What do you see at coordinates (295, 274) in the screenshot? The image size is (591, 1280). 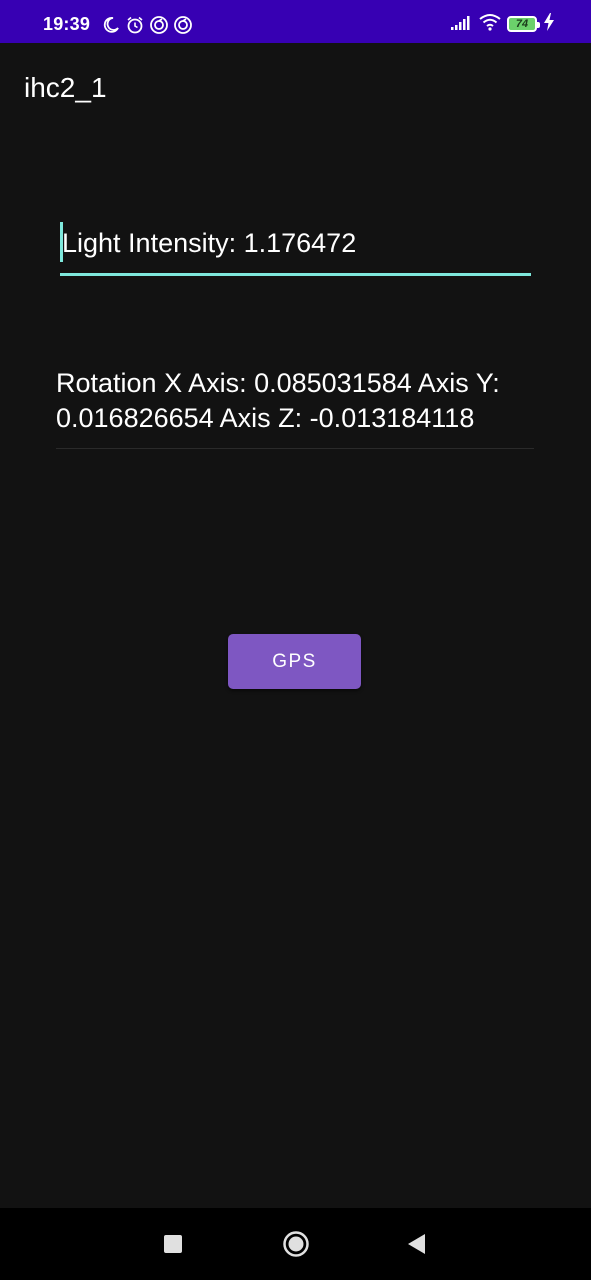 I see `light-intensity-underline` at bounding box center [295, 274].